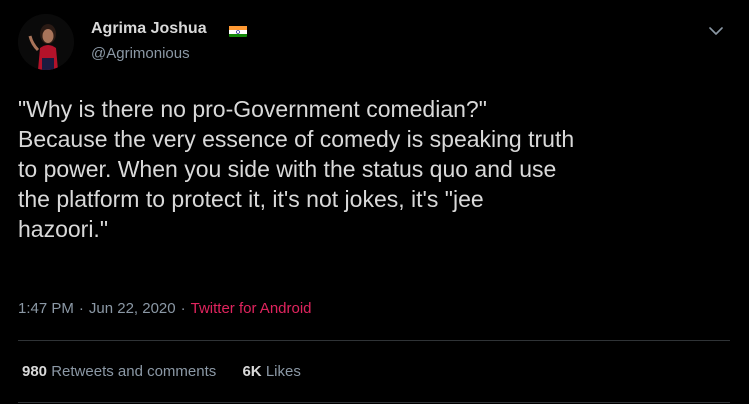 This screenshot has height=404, width=749. What do you see at coordinates (238, 31) in the screenshot?
I see `india-flag-icon` at bounding box center [238, 31].